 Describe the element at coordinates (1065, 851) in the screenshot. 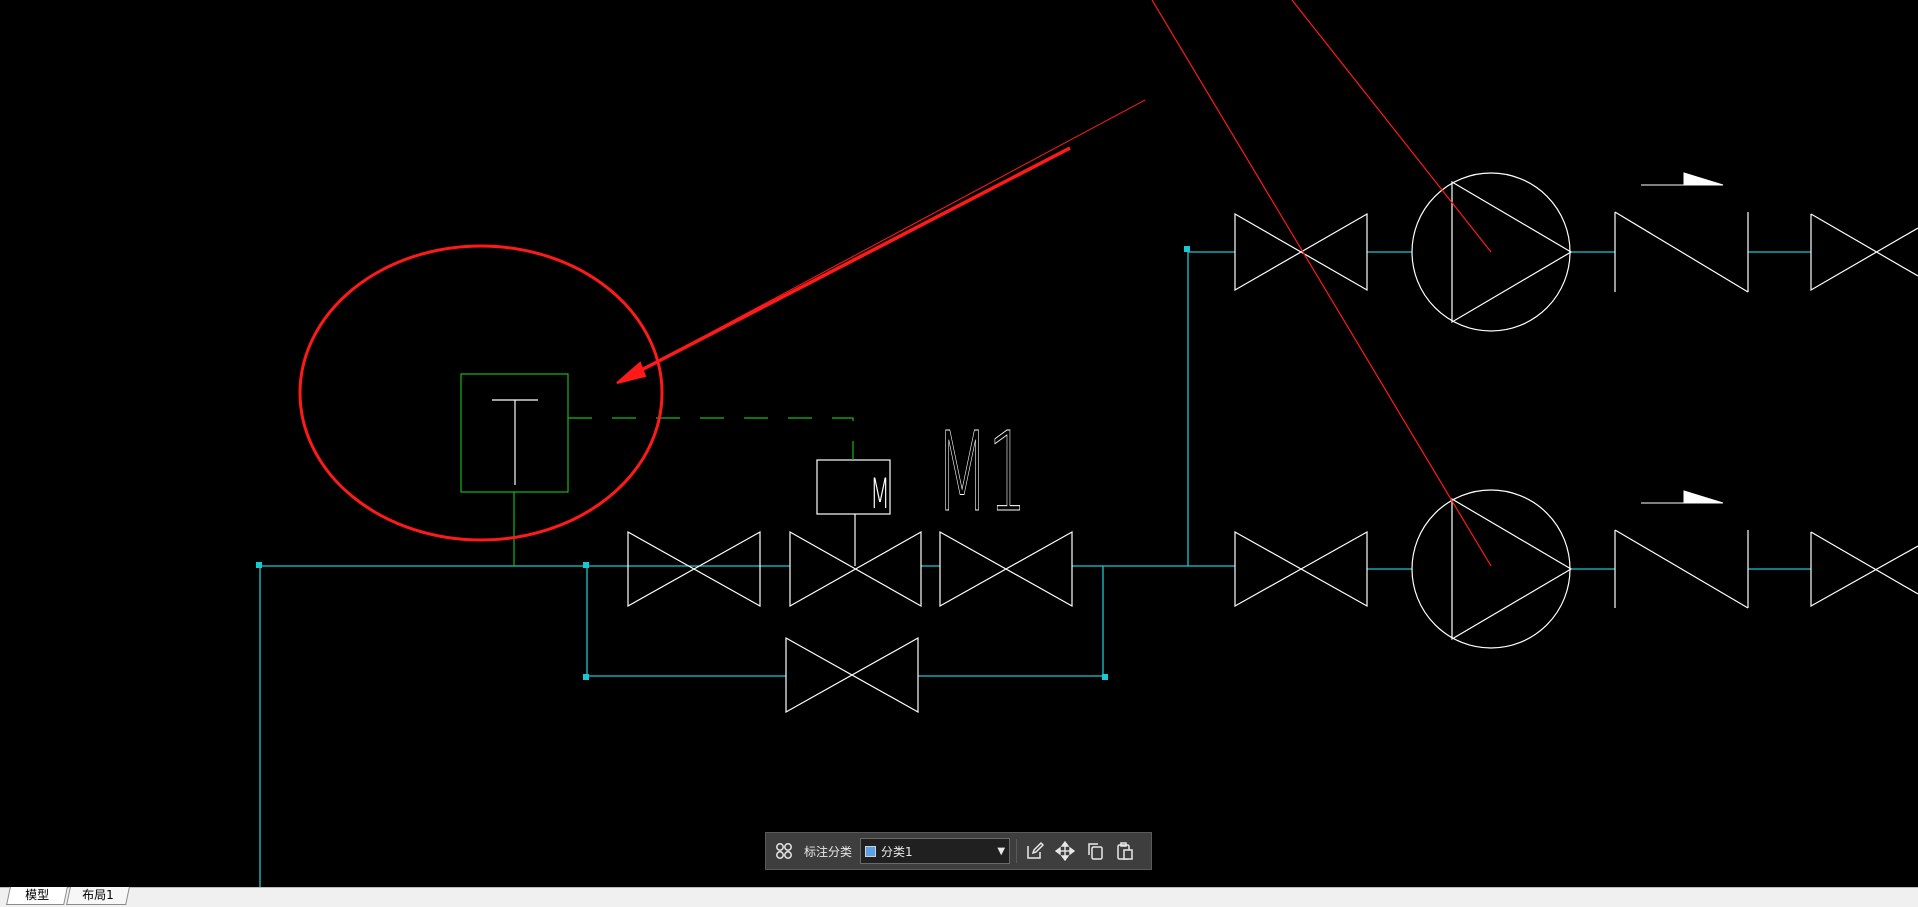

I see `move-icon` at that location.